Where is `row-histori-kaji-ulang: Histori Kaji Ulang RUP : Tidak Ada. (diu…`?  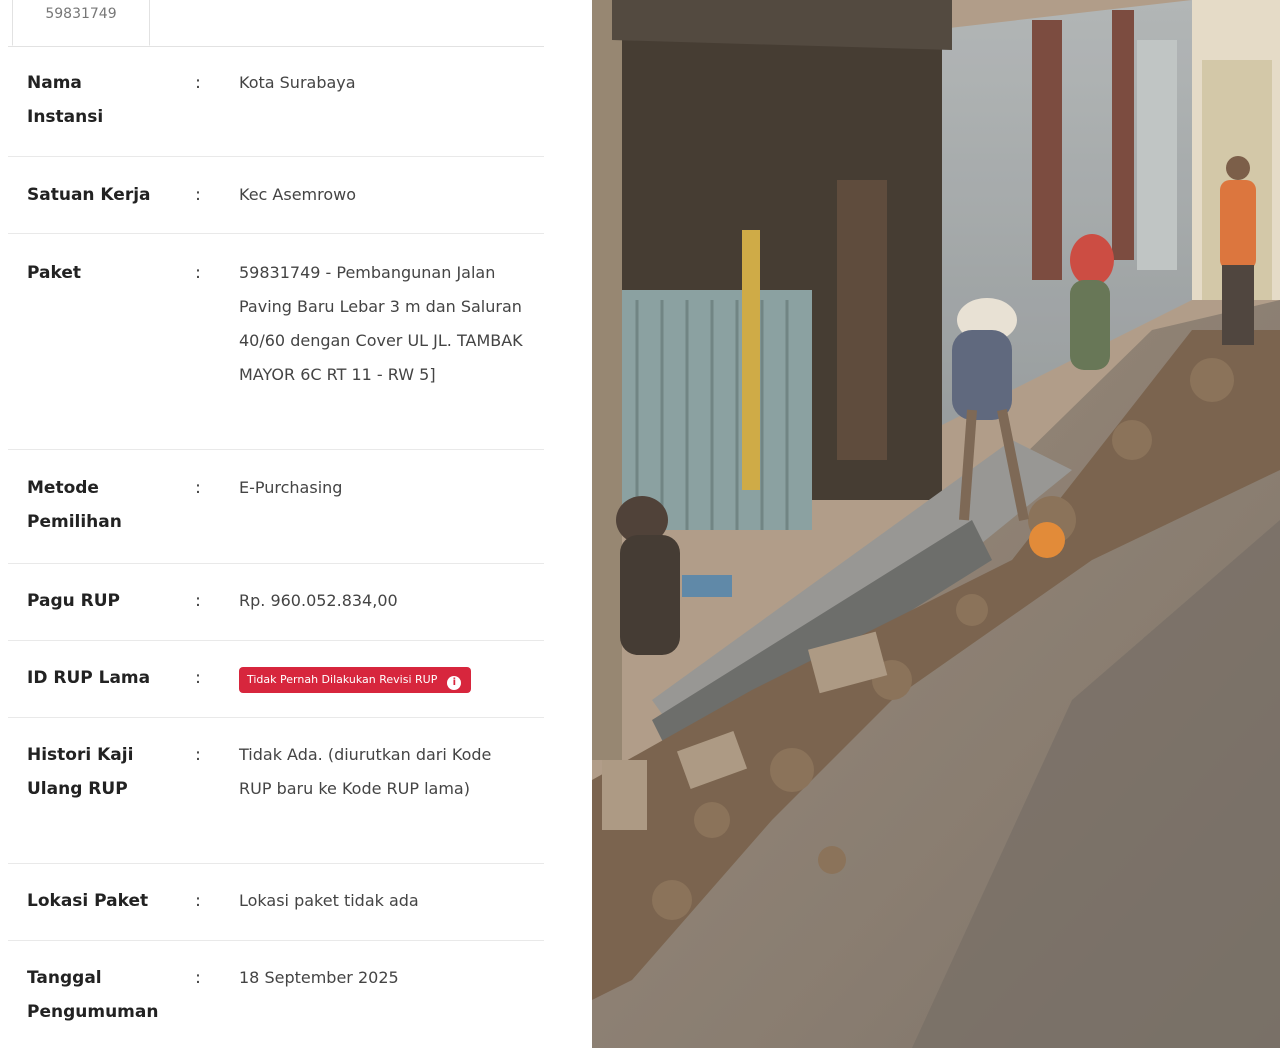
row-histori-kaji-ulang: Histori Kaji Ulang RUP : Tidak Ada. (diu… is located at coordinates (276, 801).